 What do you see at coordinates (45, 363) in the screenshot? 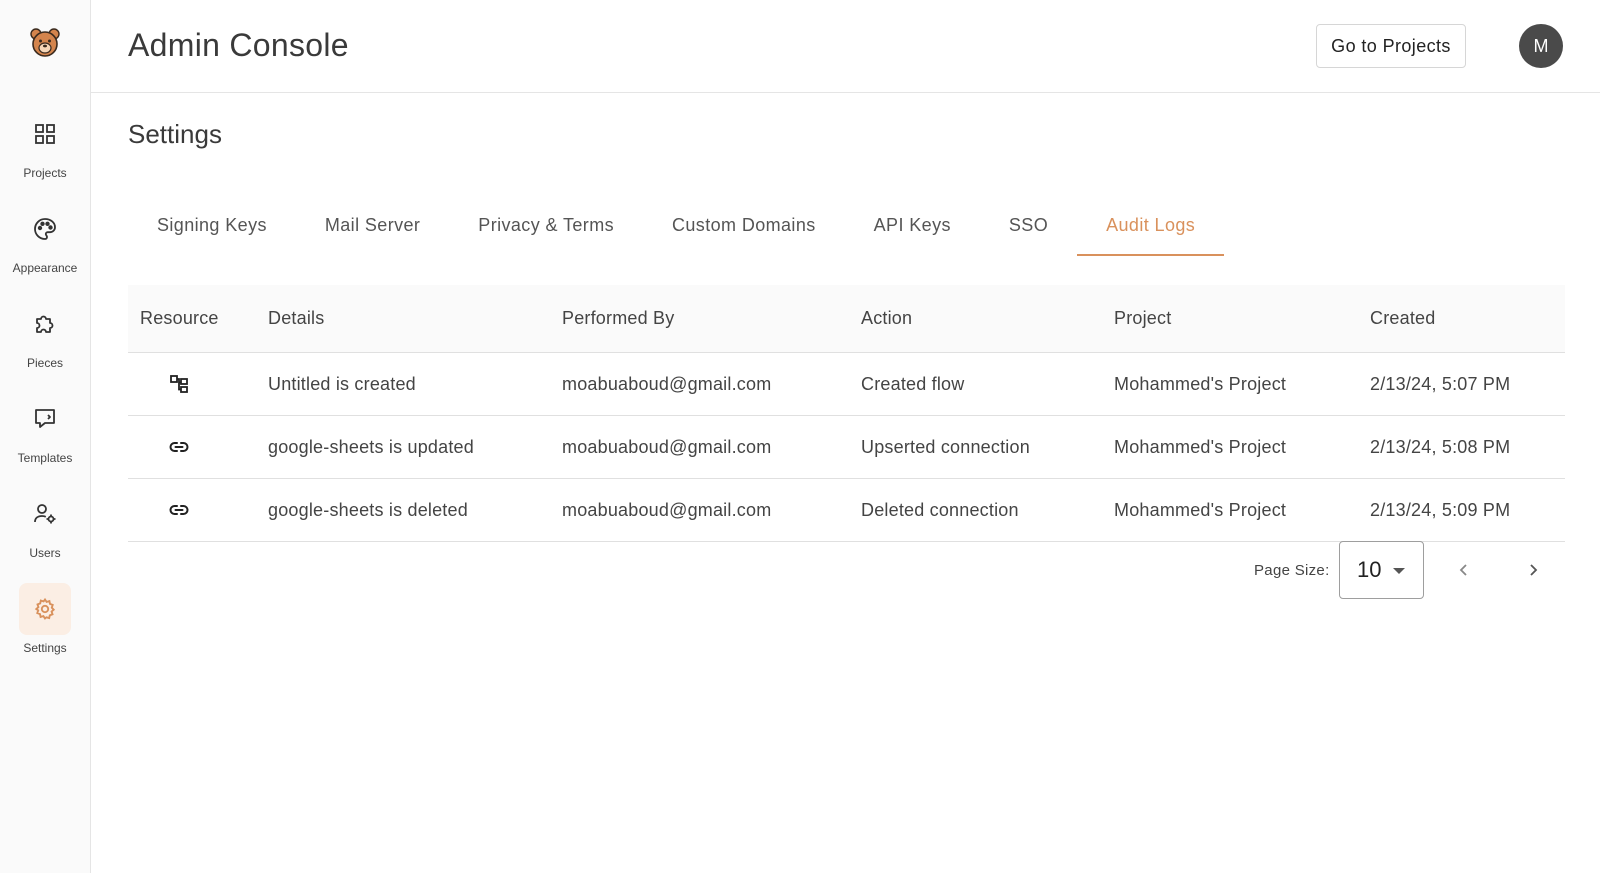
I see `sidebar-item-label: Pieces` at bounding box center [45, 363].